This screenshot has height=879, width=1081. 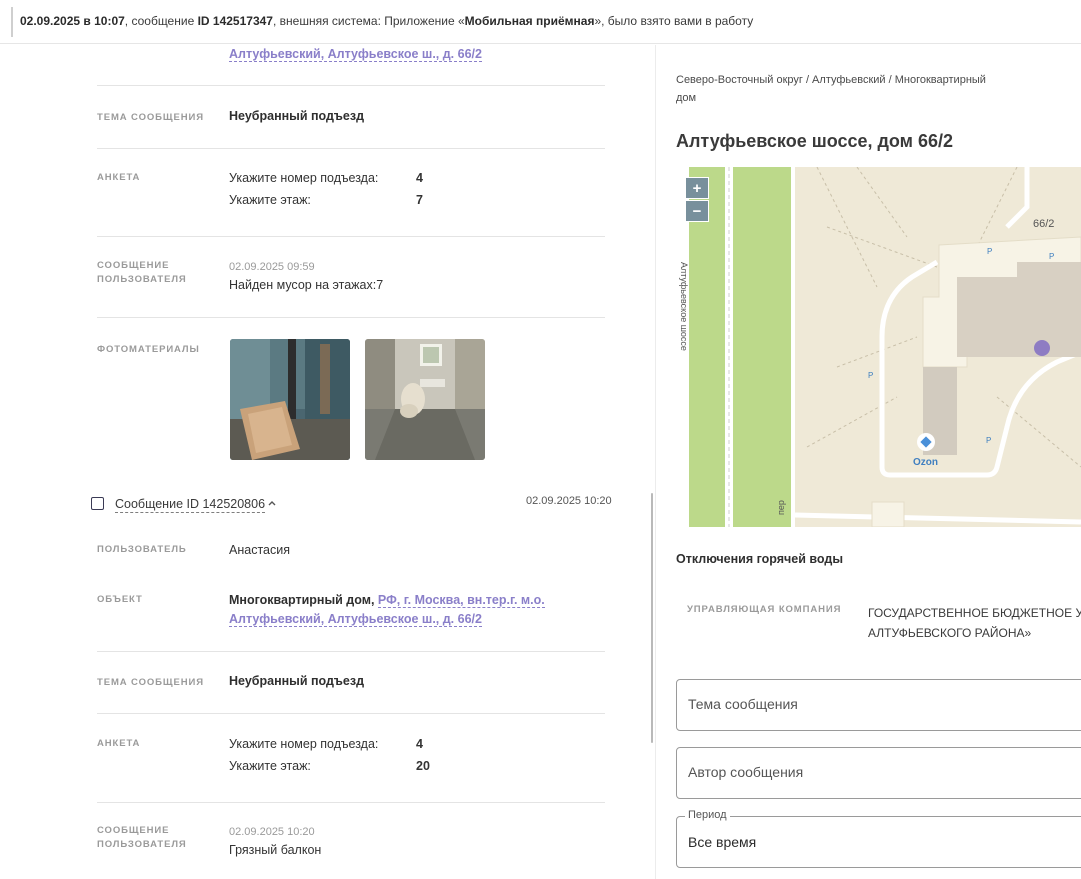 I want to click on svg-text: Ozon, so click(x=925, y=462).